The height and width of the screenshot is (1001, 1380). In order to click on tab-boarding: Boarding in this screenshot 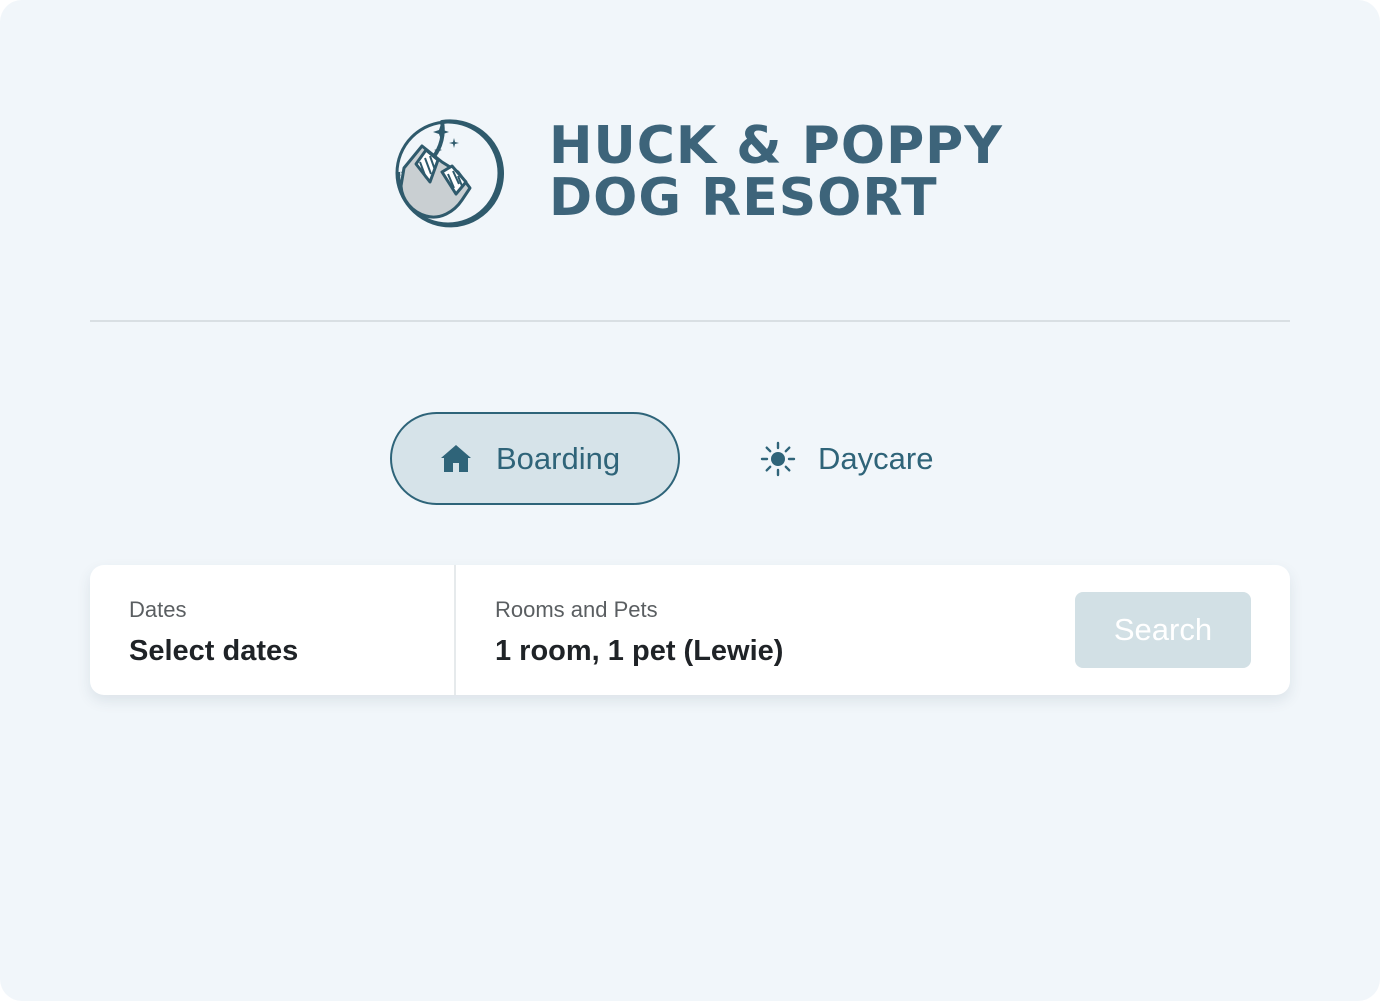, I will do `click(535, 458)`.